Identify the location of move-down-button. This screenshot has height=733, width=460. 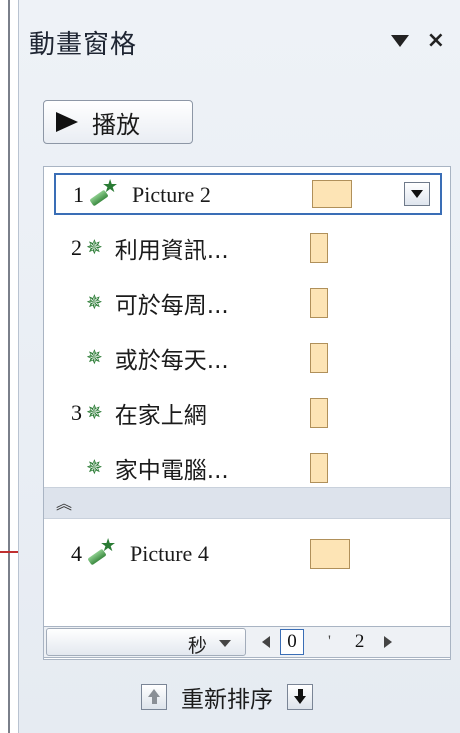
(300, 697).